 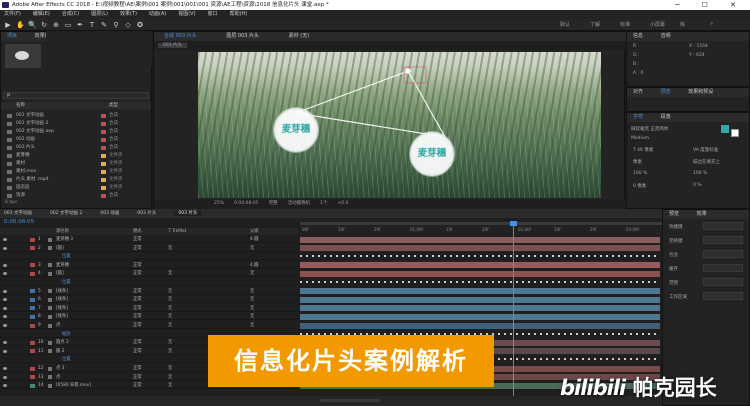 What do you see at coordinates (180, 36) in the screenshot?
I see `tab-composition: 合成 003 片头` at bounding box center [180, 36].